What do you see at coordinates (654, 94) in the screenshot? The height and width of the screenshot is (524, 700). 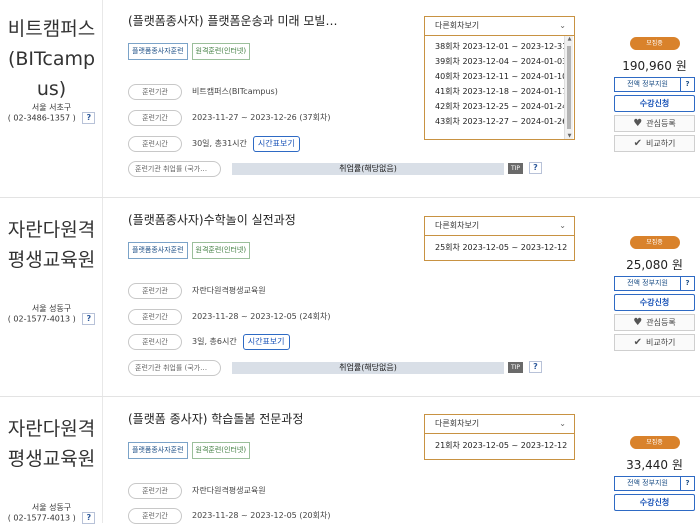 I see `price-column: 모집중 190,960 원 전액 정부지원 ? 수강신청 ♥ 관심등록 ✔ 비교하기` at bounding box center [654, 94].